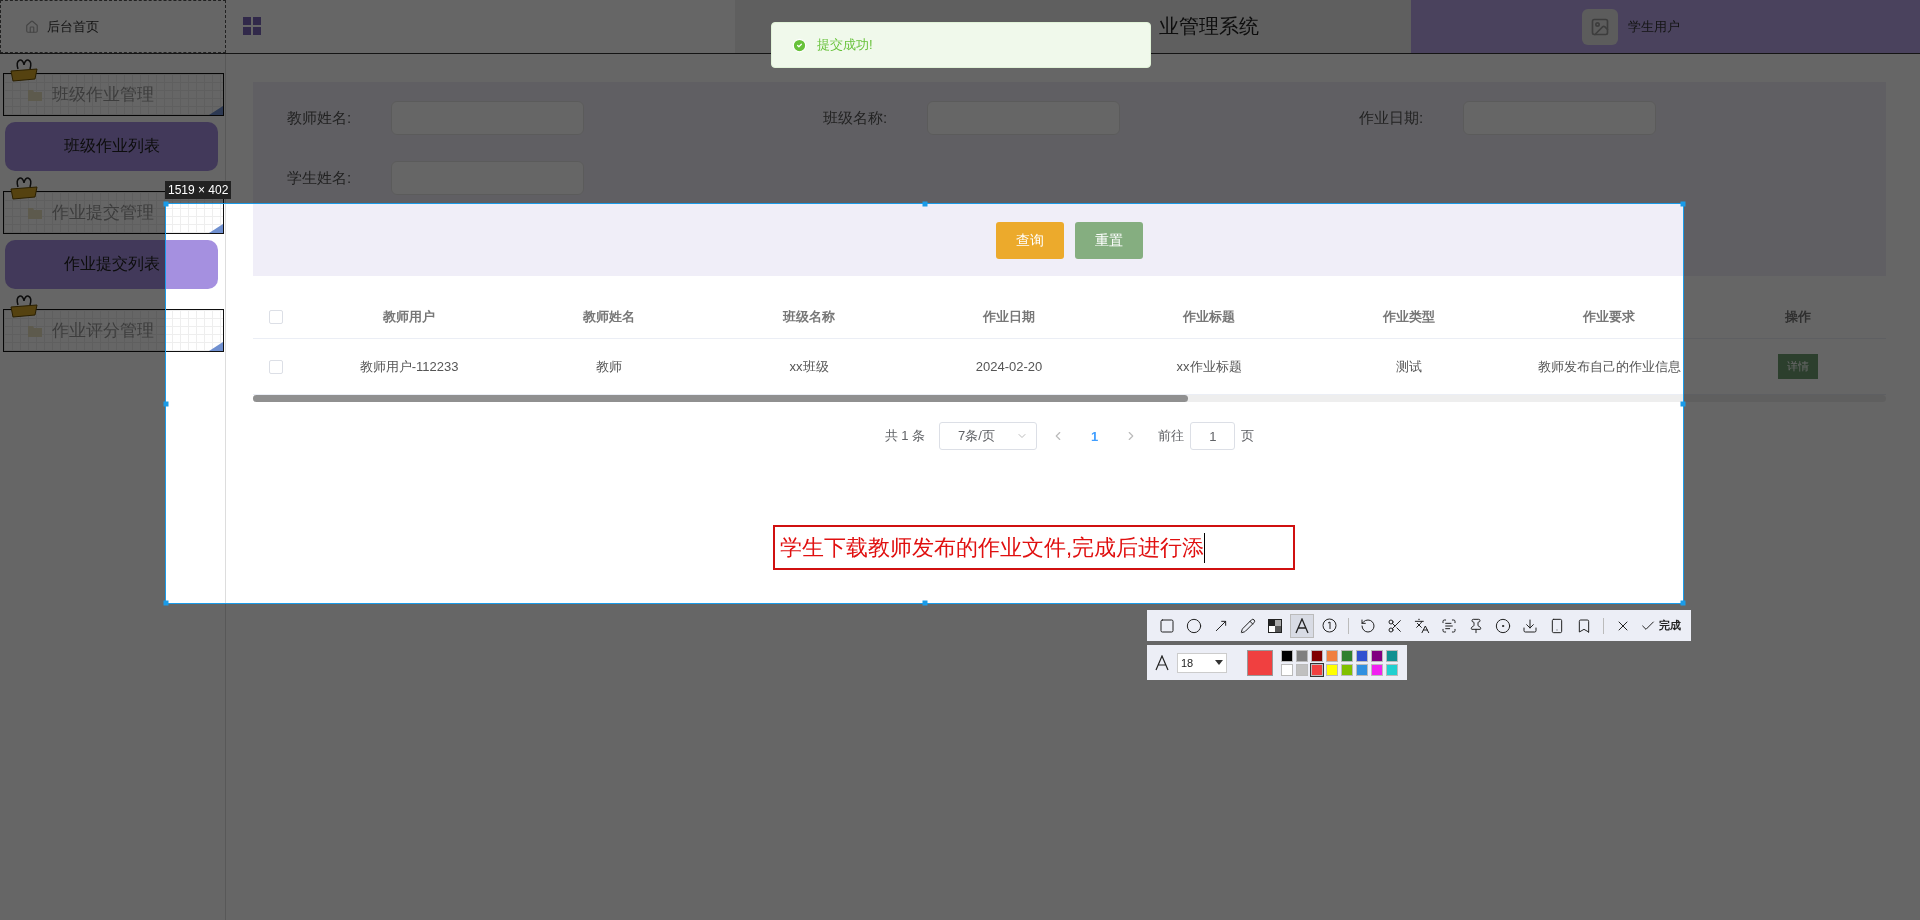 Image resolution: width=1920 pixels, height=920 pixels. I want to click on home-menu-item: 后台首页, so click(113, 26).